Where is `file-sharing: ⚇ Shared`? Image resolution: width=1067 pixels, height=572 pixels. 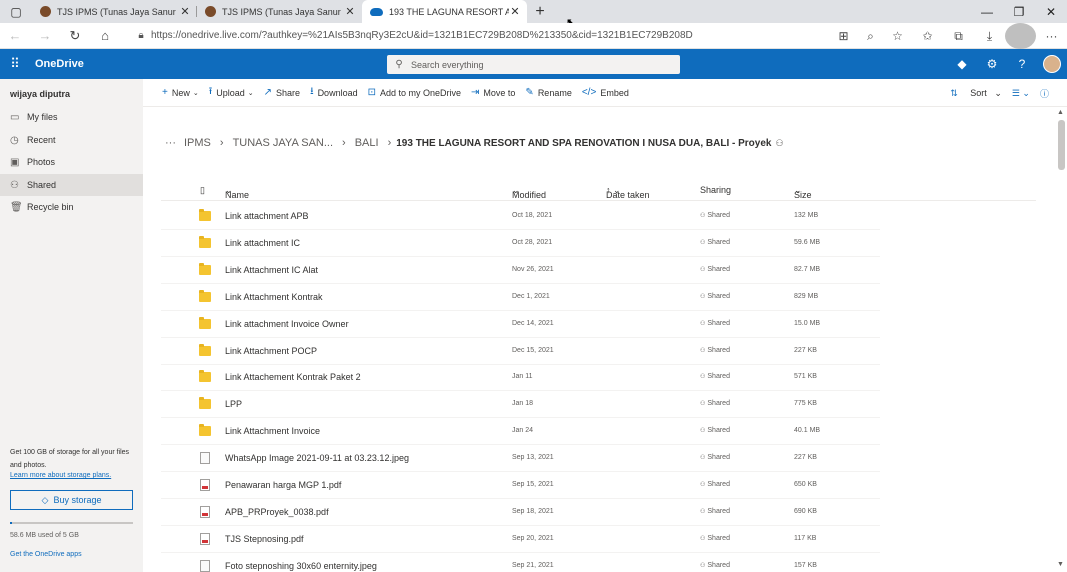
file-sharing: ⚇ Shared is located at coordinates (715, 242).